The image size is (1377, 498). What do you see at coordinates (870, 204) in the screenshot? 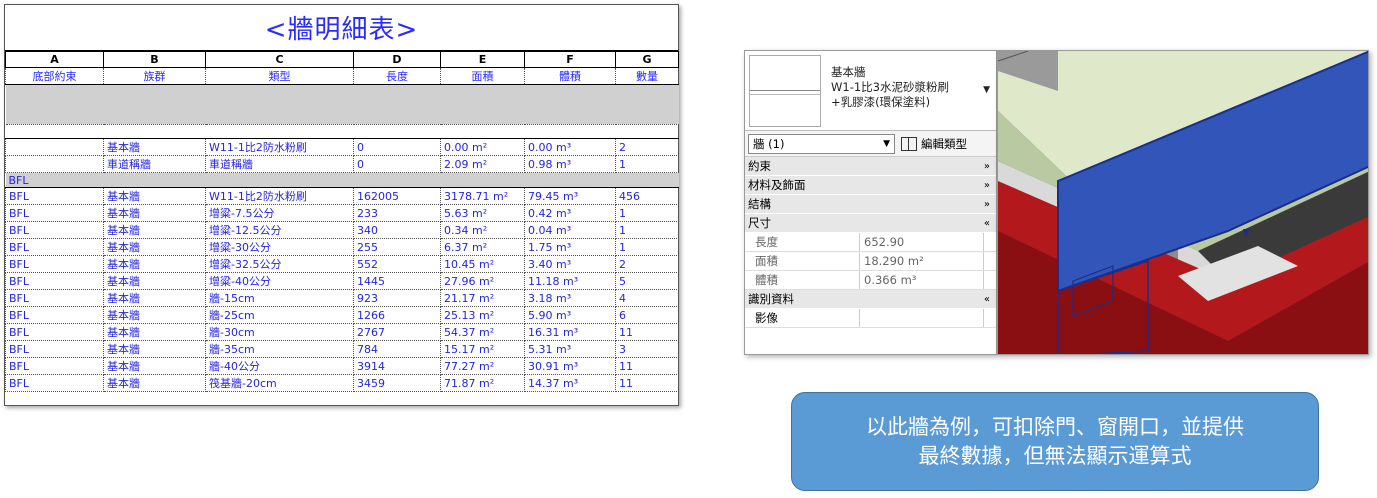
I see `section-structure: 結構 »` at bounding box center [870, 204].